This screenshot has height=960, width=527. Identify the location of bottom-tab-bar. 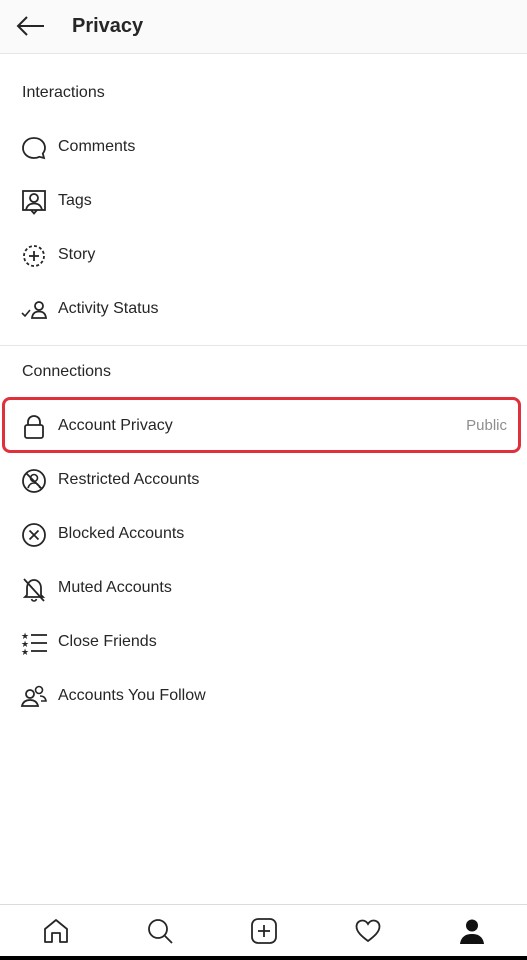
(263, 930).